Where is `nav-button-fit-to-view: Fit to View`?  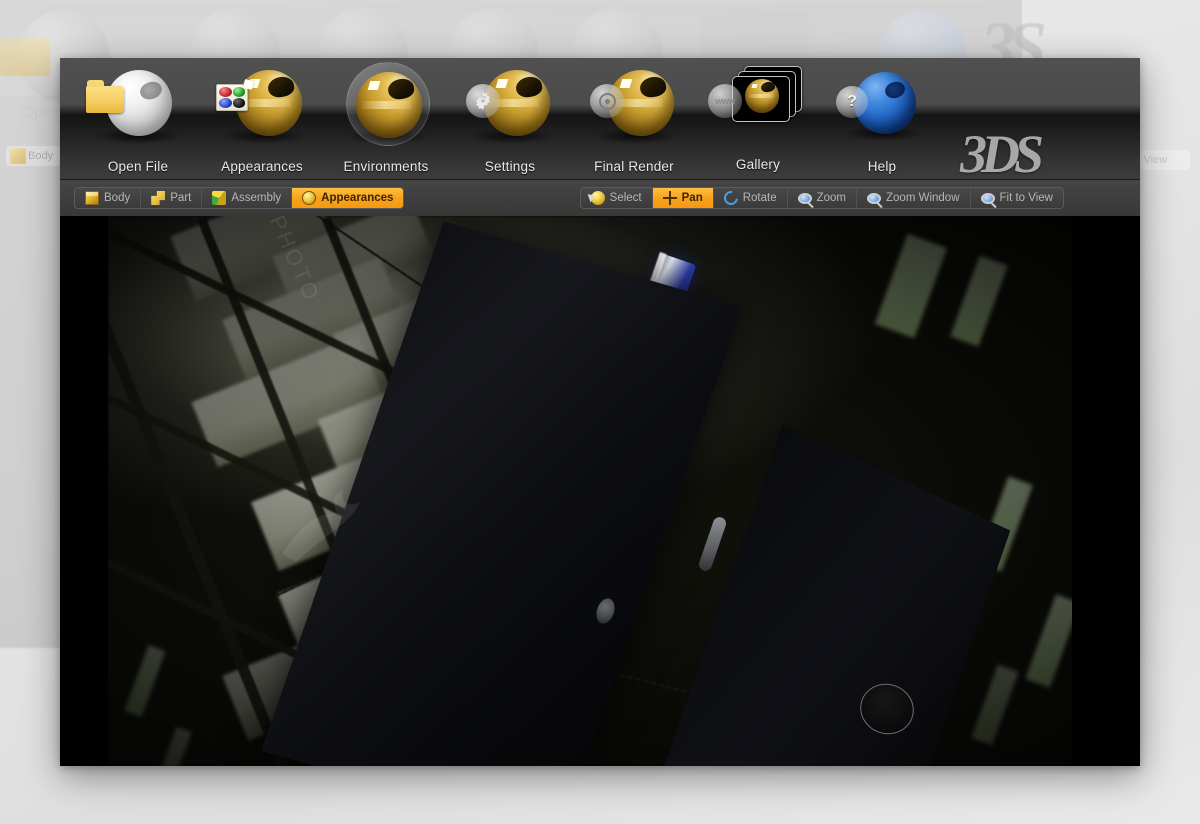
nav-button-fit-to-view: Fit to View is located at coordinates (1017, 198).